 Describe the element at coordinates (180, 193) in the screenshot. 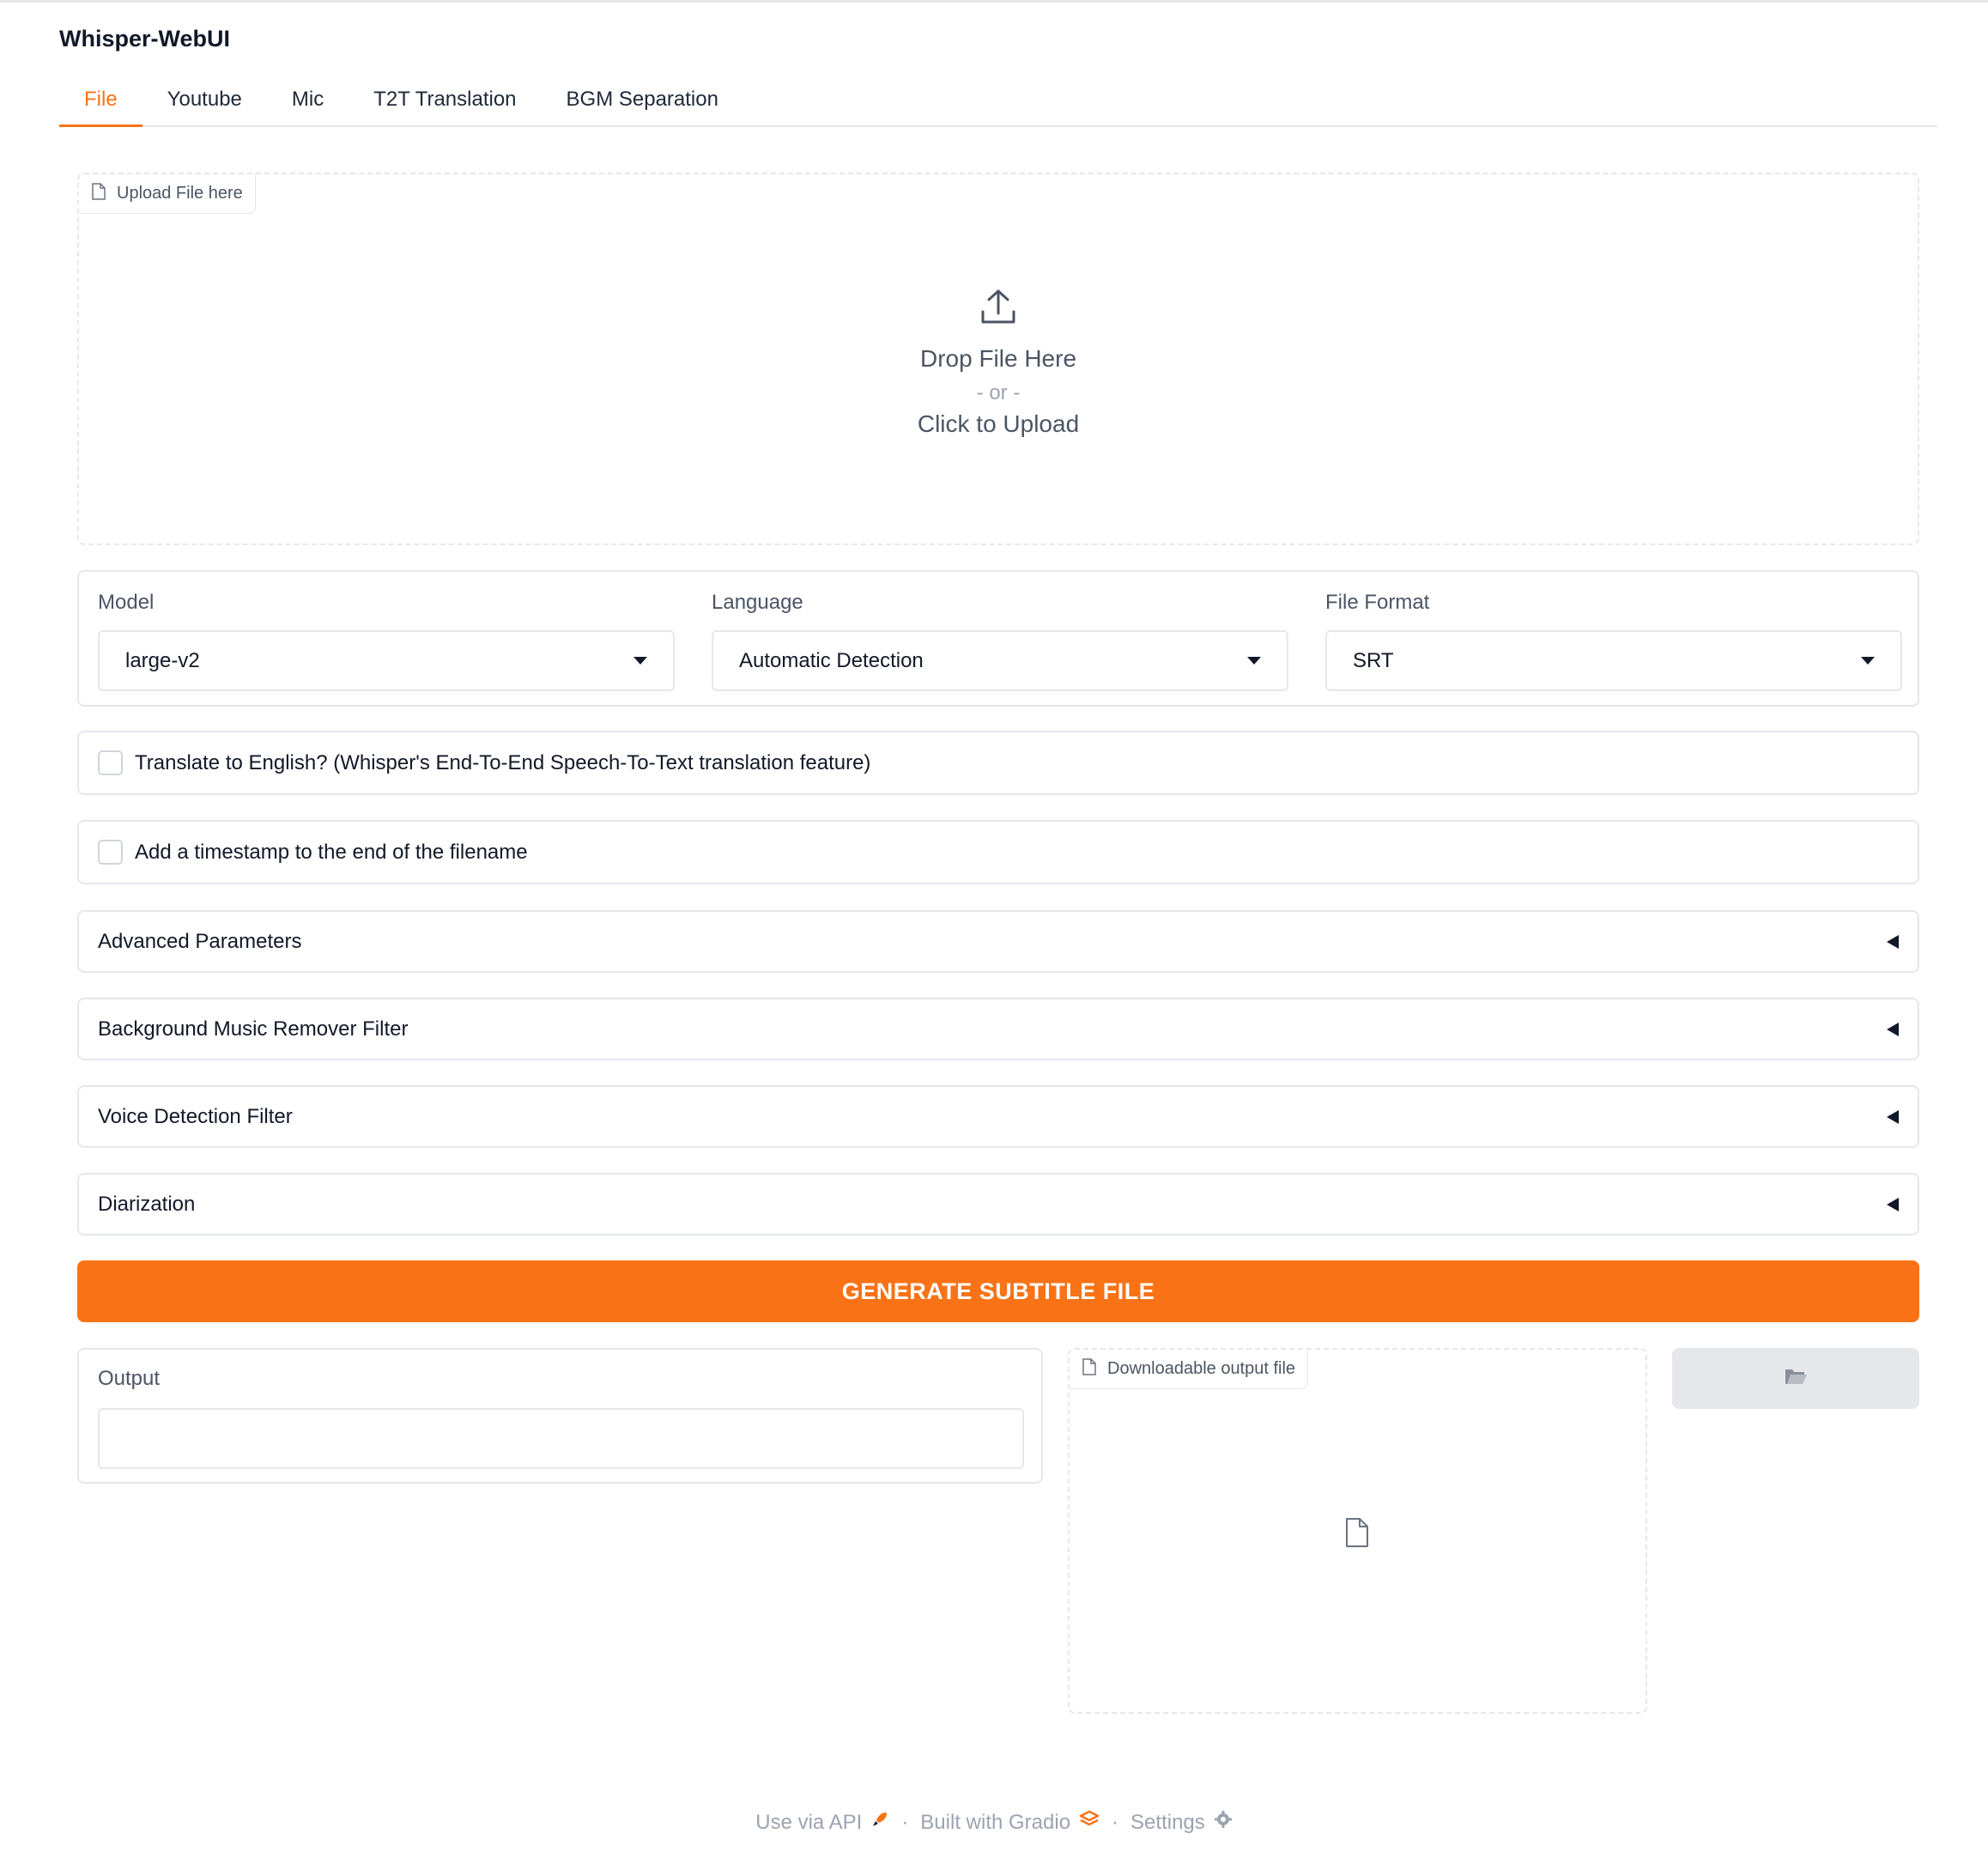

I see `upload-label-text: Upload File here` at that location.